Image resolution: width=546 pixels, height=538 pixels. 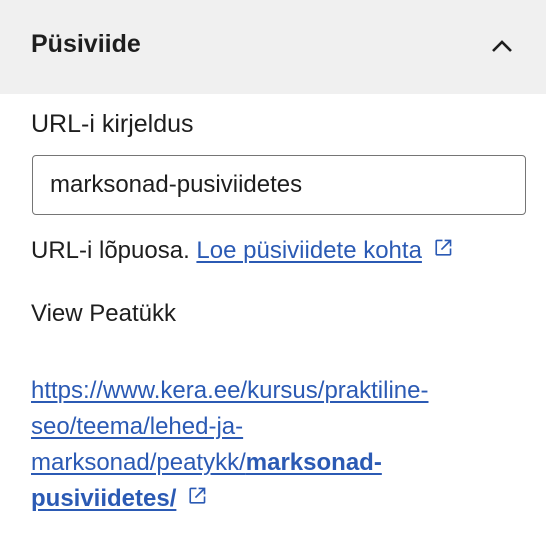 I want to click on help-text: URL-i lõpuosa. Loe püsiviidete kohta, so click(x=243, y=250).